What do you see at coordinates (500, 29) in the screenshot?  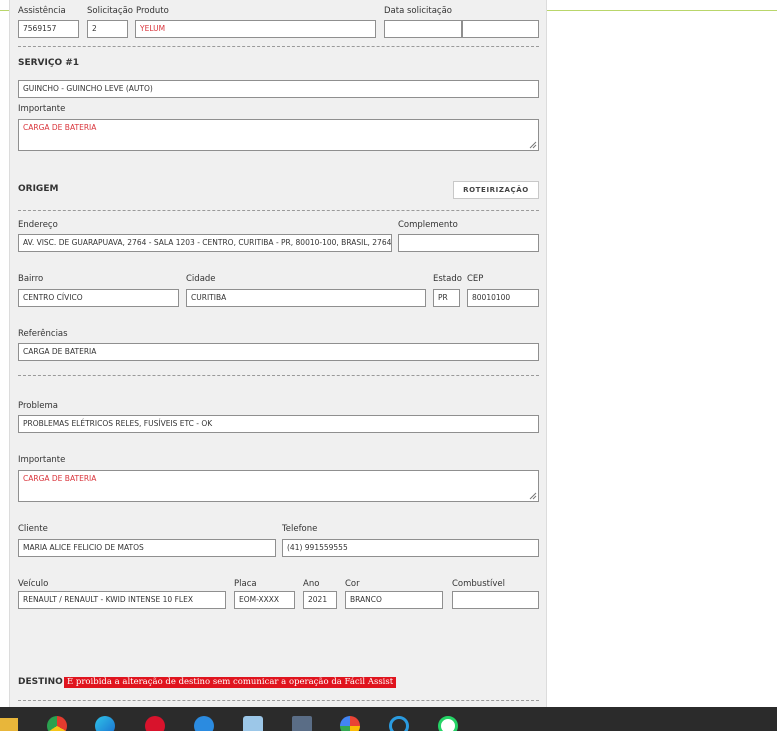 I see `data-solicitacao-time-field` at bounding box center [500, 29].